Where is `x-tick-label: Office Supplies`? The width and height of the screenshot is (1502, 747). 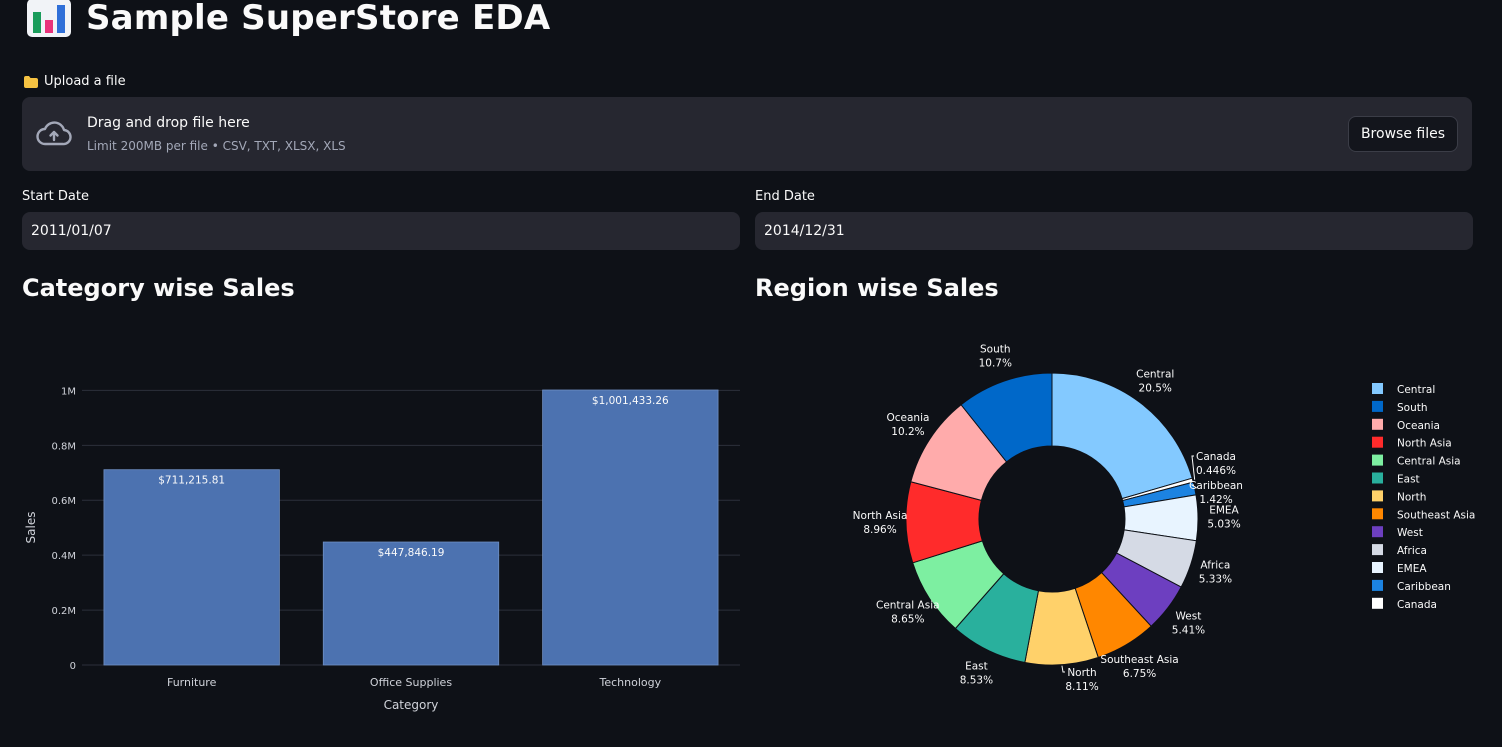 x-tick-label: Office Supplies is located at coordinates (411, 682).